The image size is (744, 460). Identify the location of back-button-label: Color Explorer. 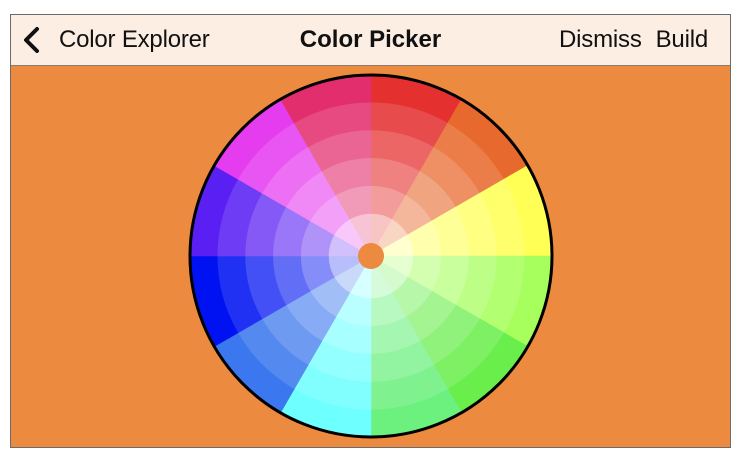
(134, 39).